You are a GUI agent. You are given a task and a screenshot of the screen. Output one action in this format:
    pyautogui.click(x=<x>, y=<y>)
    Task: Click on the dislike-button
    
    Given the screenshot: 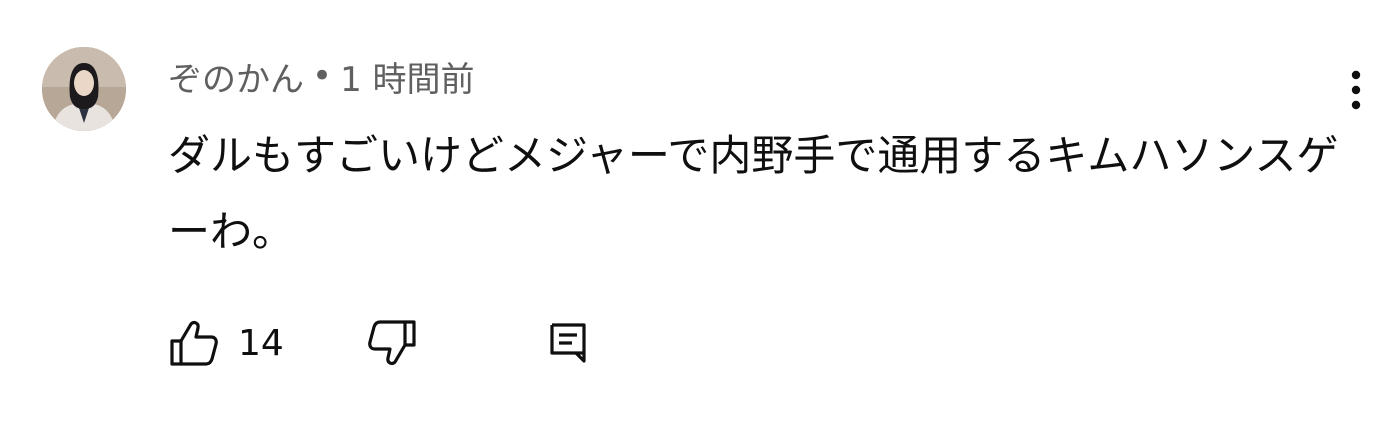 What is the action you would take?
    pyautogui.click(x=392, y=343)
    